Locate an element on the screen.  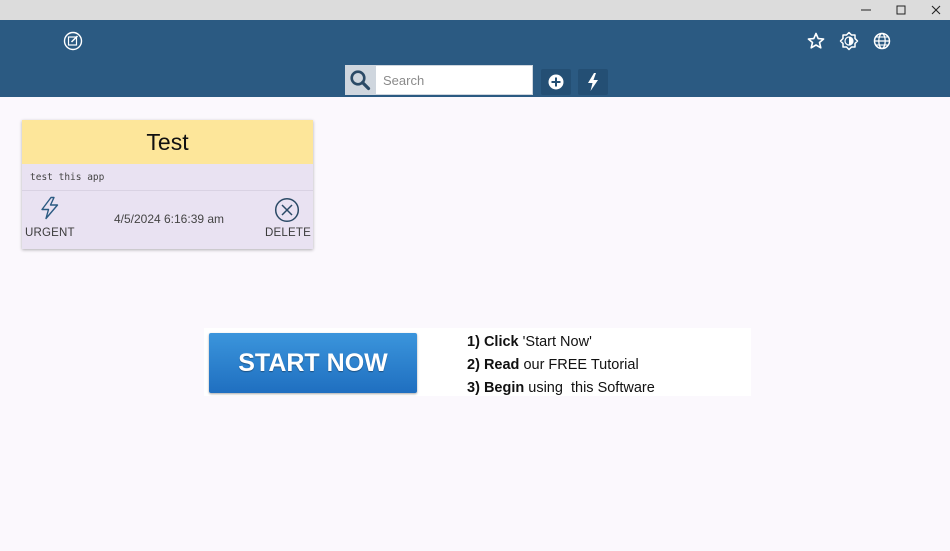
maximize-button is located at coordinates (901, 10).